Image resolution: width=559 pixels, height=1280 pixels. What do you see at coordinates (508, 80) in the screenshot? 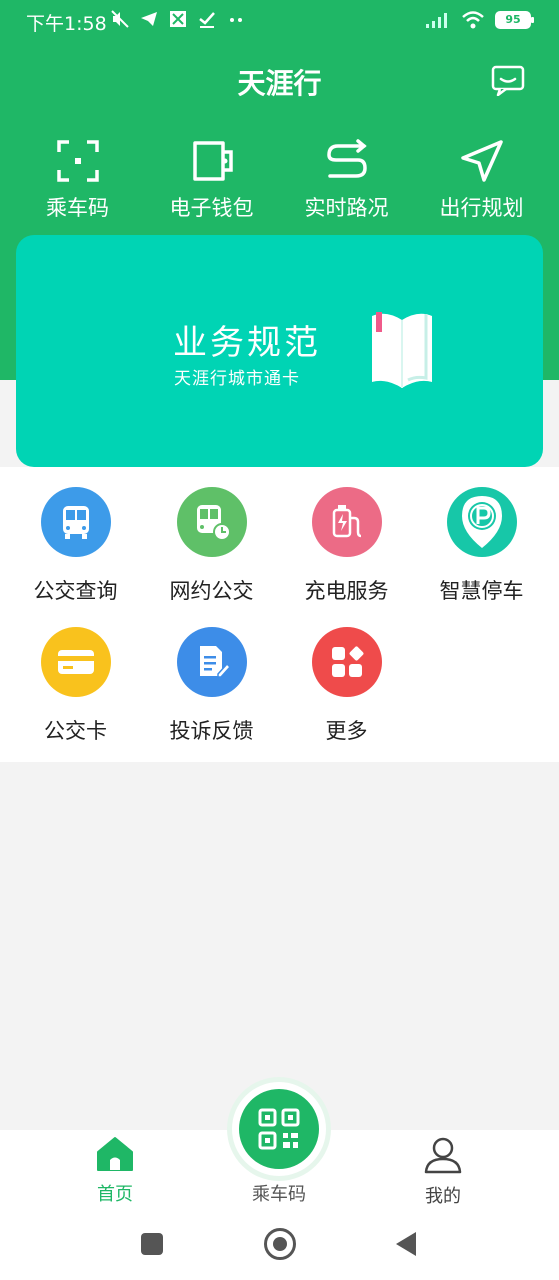
I see `message-icon` at bounding box center [508, 80].